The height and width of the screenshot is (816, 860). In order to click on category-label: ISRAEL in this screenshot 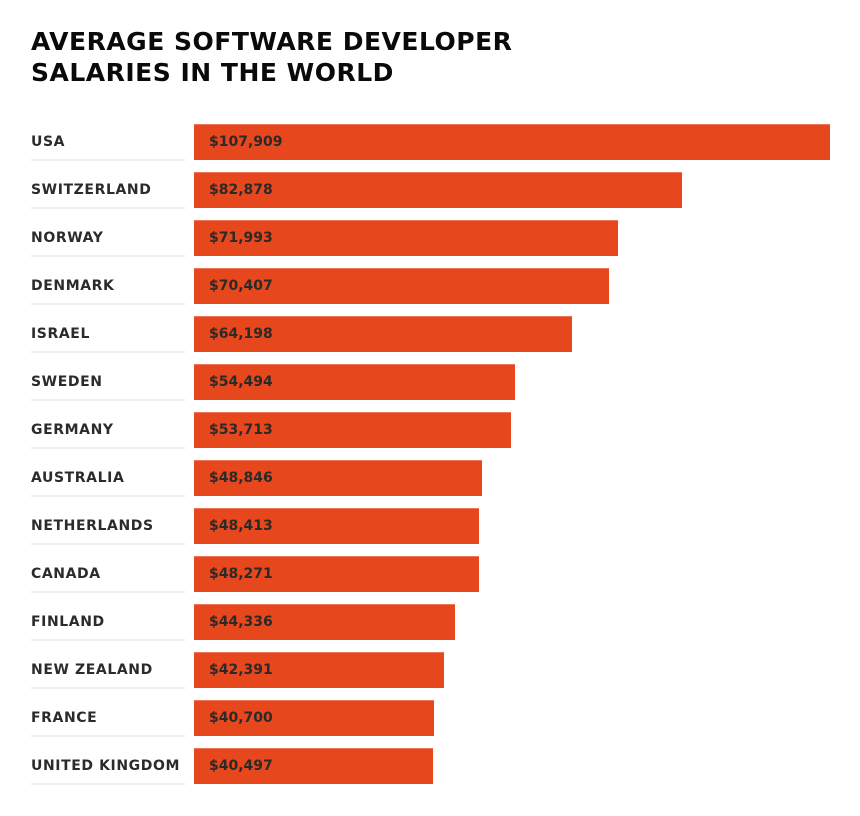, I will do `click(60, 334)`.